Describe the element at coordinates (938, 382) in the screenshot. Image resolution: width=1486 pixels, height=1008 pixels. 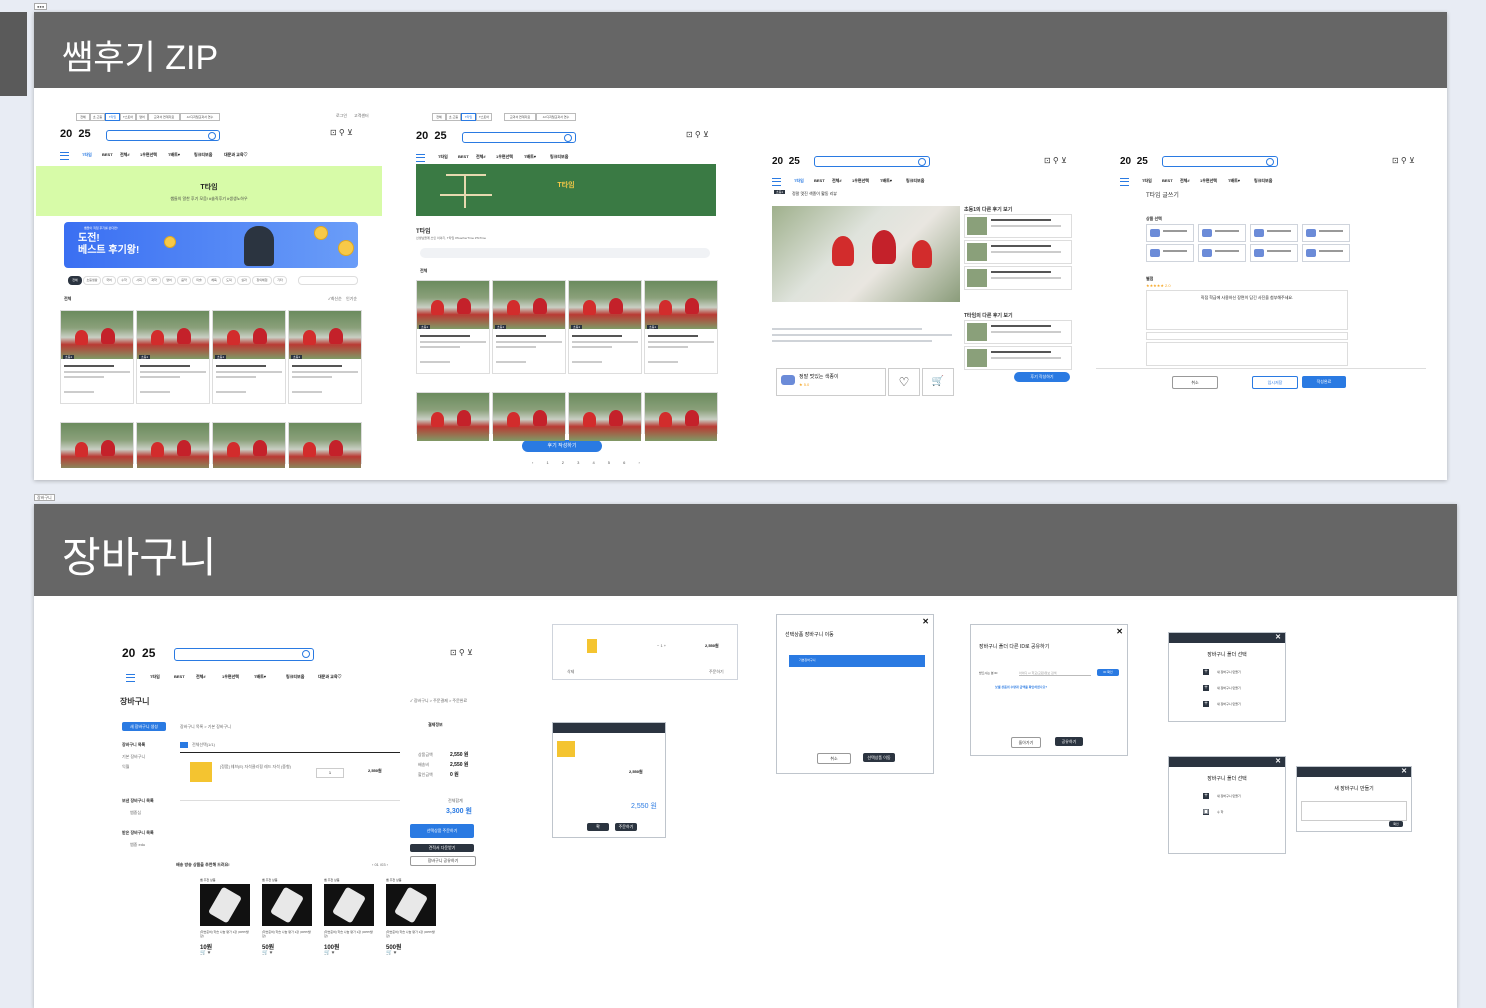
I see `cart-icon: 🛒` at that location.